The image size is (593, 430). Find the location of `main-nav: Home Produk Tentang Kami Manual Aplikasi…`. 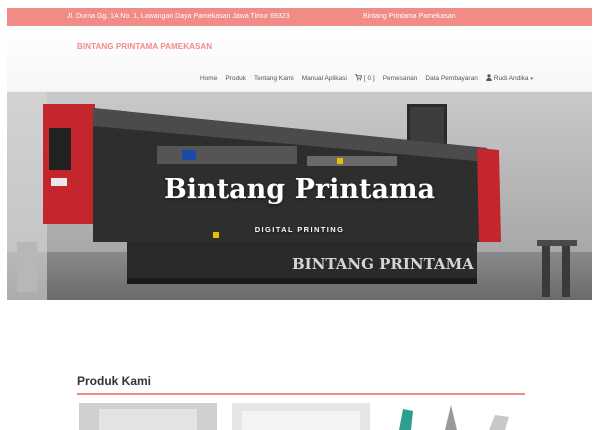

main-nav: Home Produk Tentang Kami Manual Aplikasi… is located at coordinates (366, 78).